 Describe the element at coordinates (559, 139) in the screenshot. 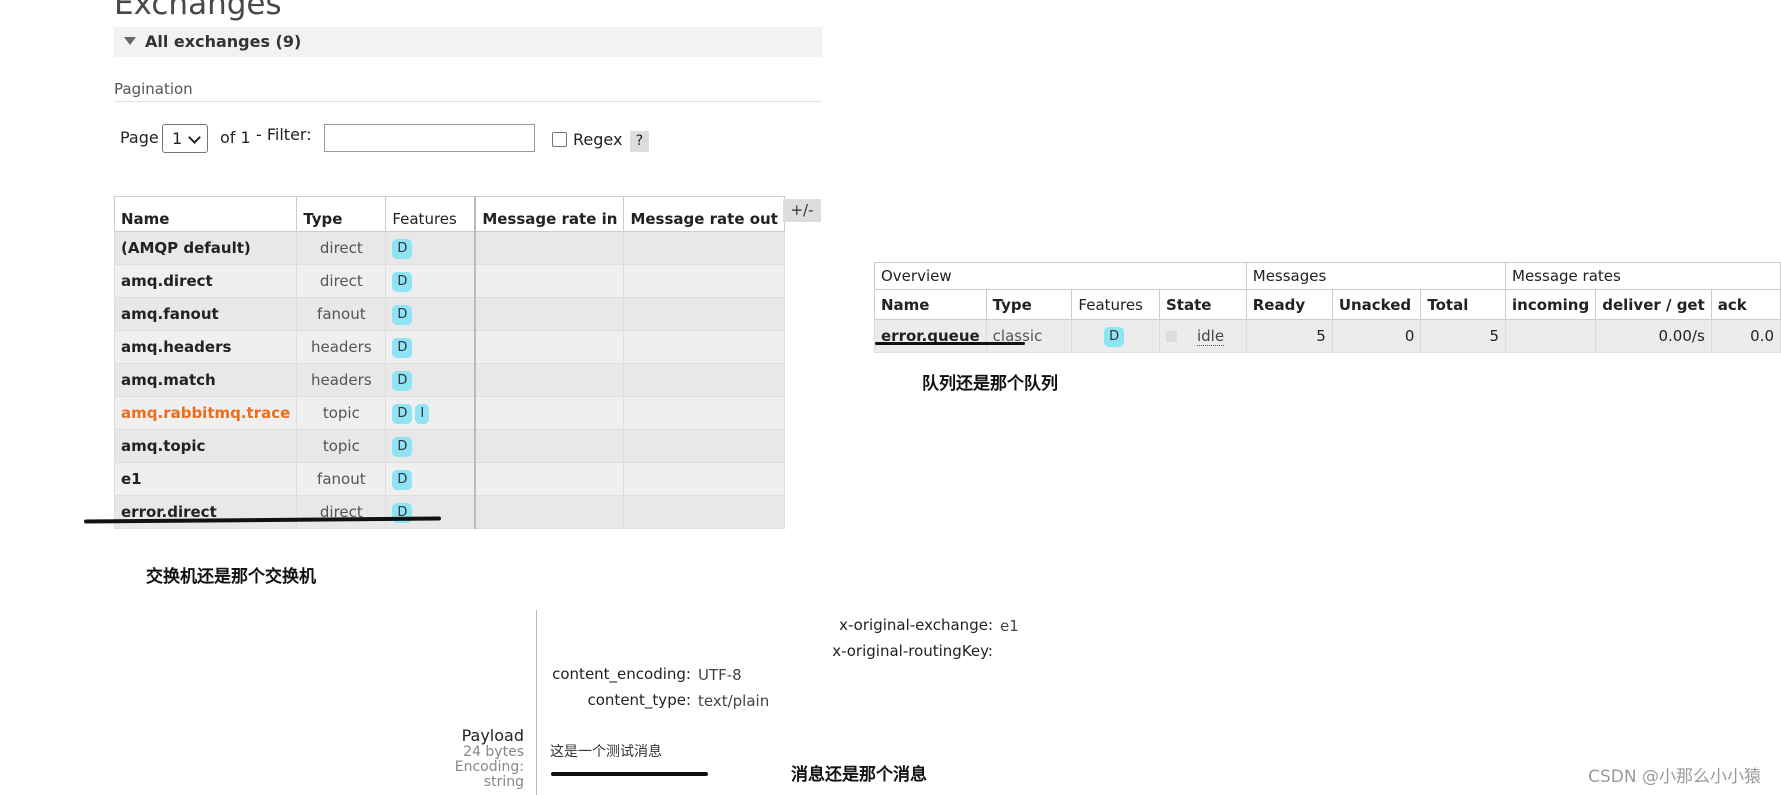

I see `regex-checkbox` at that location.